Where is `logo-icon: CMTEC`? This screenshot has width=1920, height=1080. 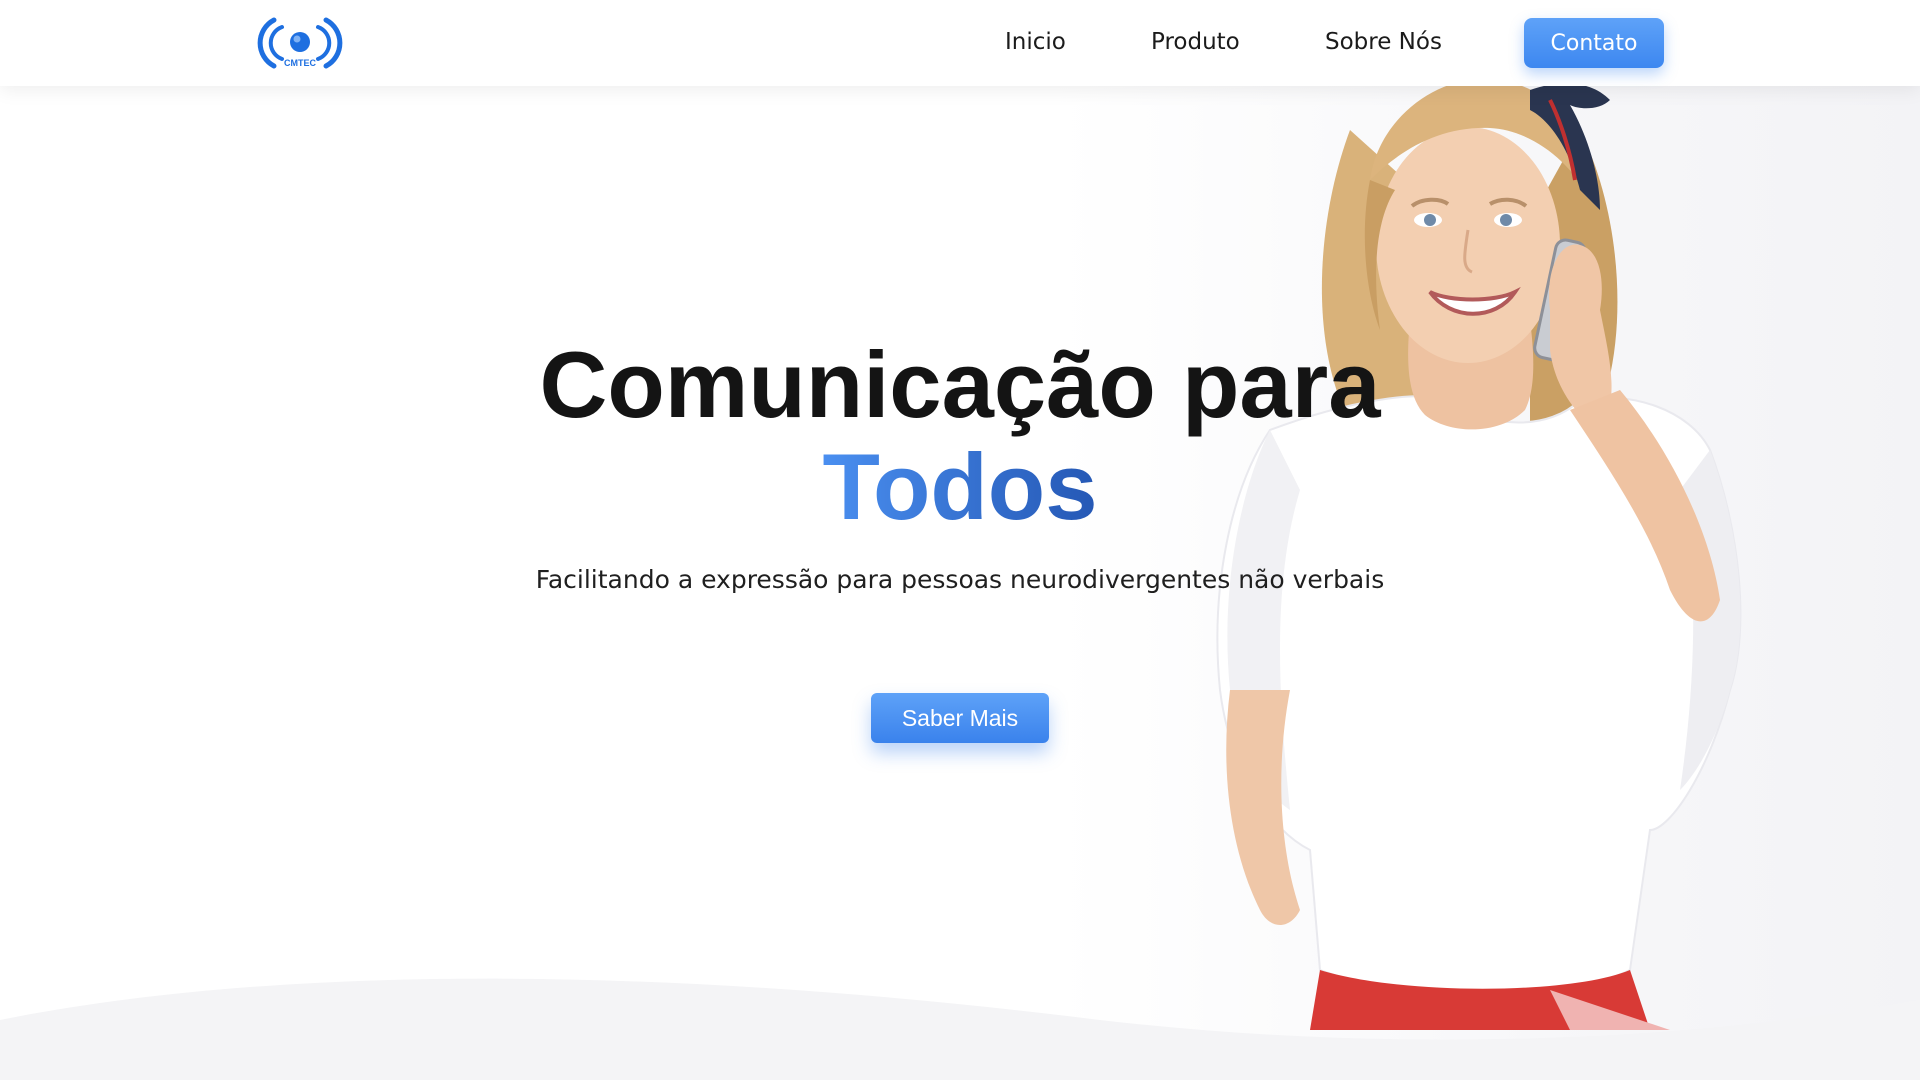 logo-icon: CMTEC is located at coordinates (300, 43).